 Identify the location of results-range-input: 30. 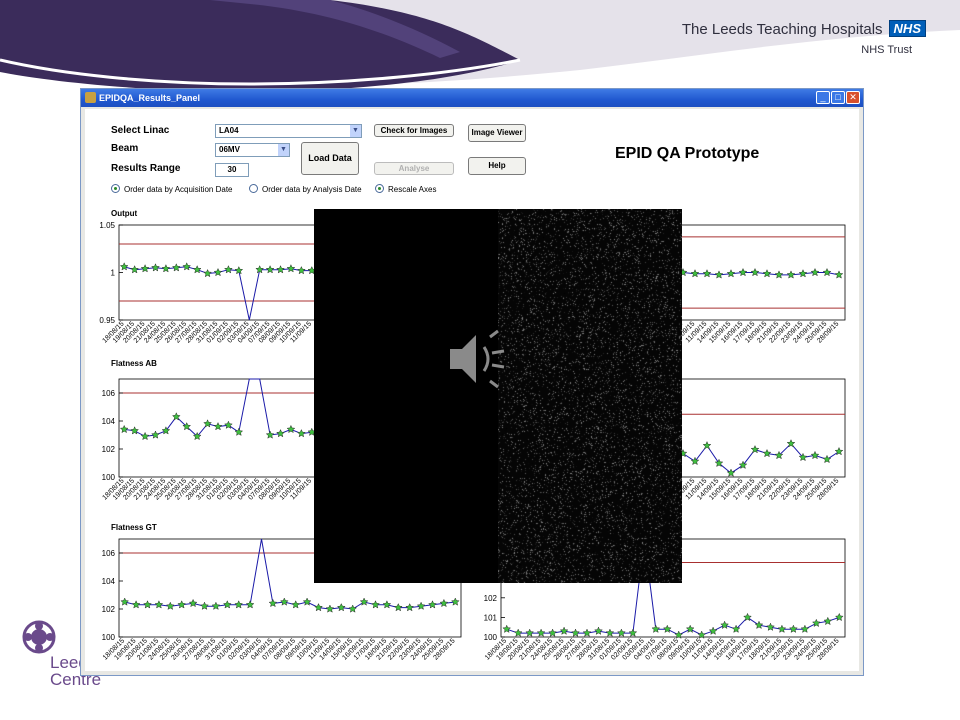
(232, 170).